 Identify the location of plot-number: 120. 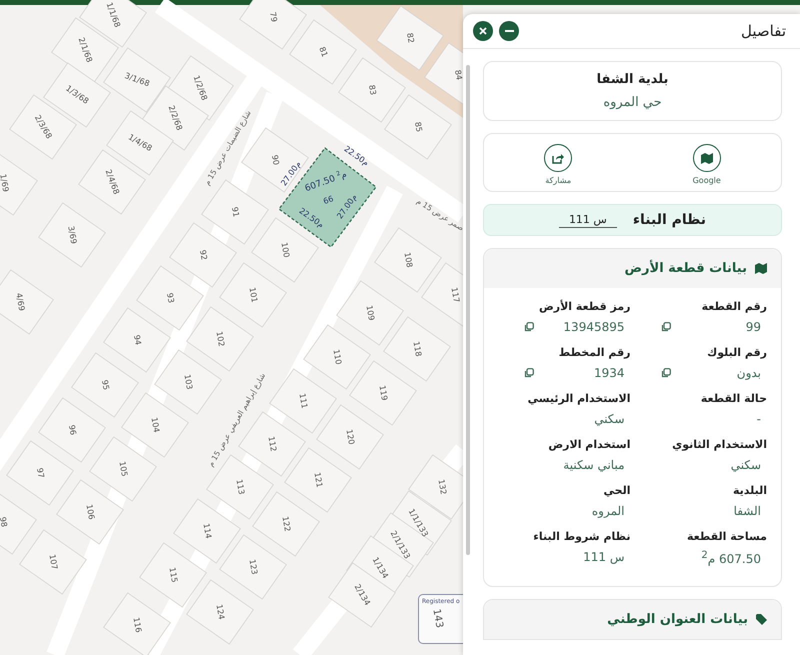
(350, 437).